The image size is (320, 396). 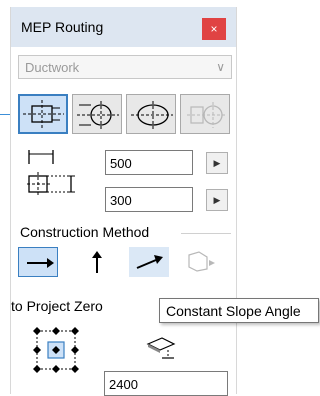 I want to click on method-vertical-button, so click(x=97, y=262).